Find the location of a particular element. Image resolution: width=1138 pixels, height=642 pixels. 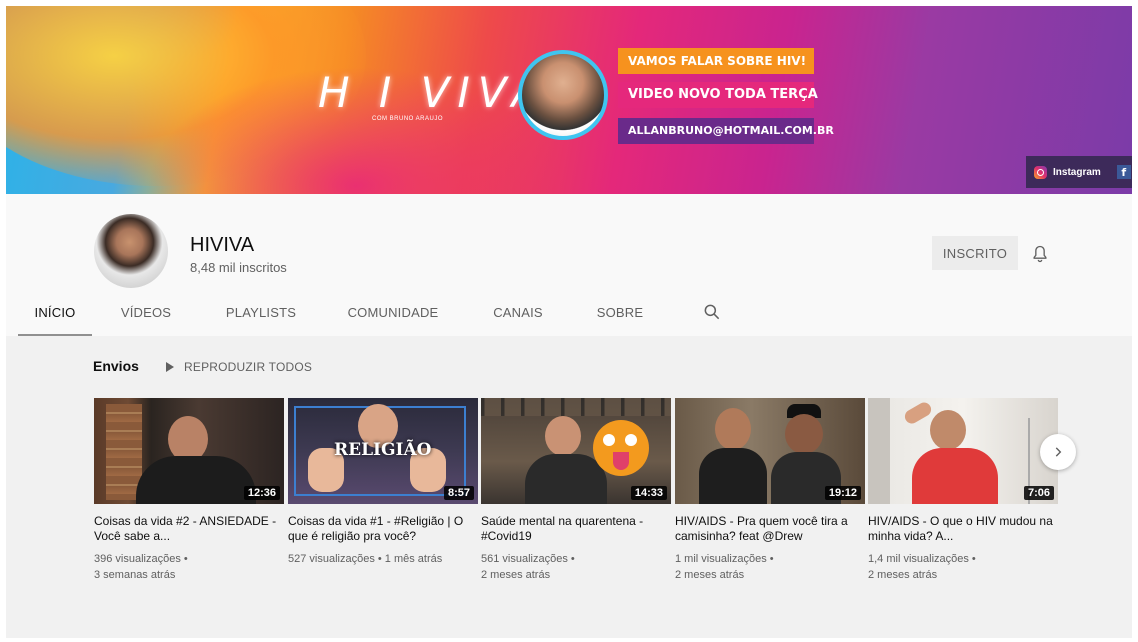

subscribe-button: INSCRITO is located at coordinates (975, 253).